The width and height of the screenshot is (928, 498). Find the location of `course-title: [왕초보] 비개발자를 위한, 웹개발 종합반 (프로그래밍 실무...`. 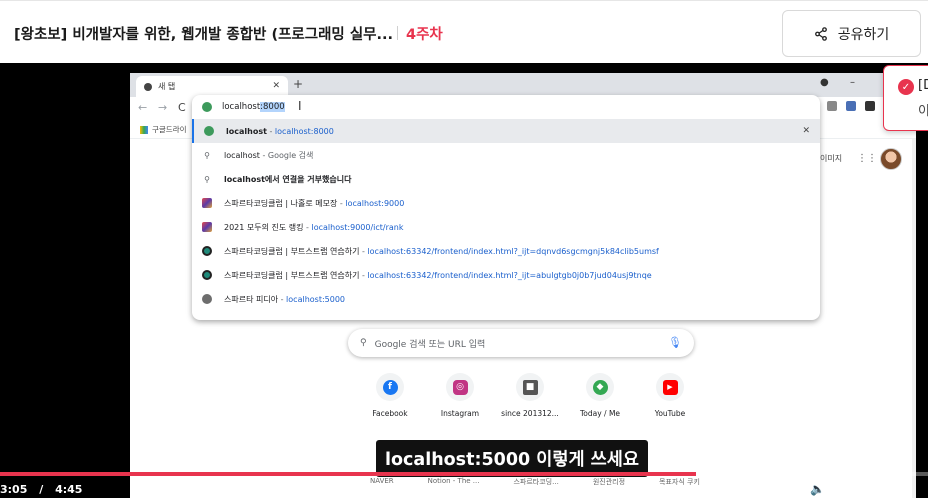

course-title: [왕초보] 비개발자를 위한, 웹개발 종합반 (프로그래밍 실무... is located at coordinates (204, 35).